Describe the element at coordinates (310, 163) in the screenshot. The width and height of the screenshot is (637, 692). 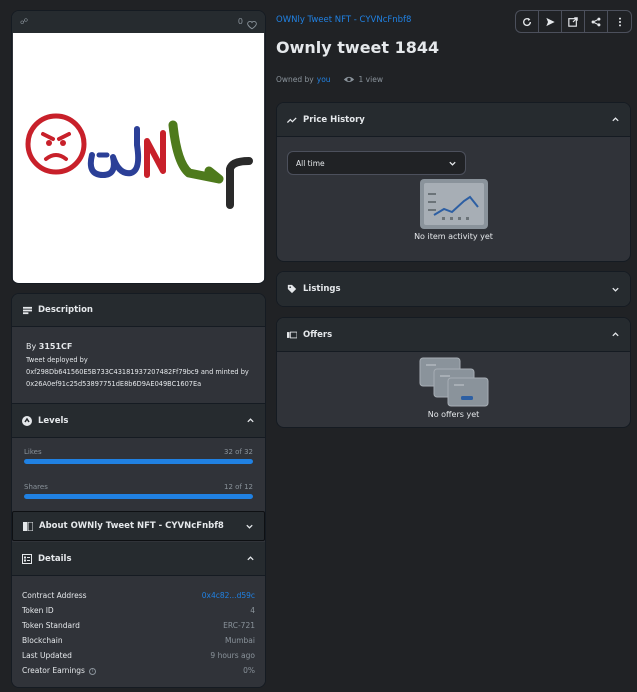
I see `time-range-value: All time` at that location.